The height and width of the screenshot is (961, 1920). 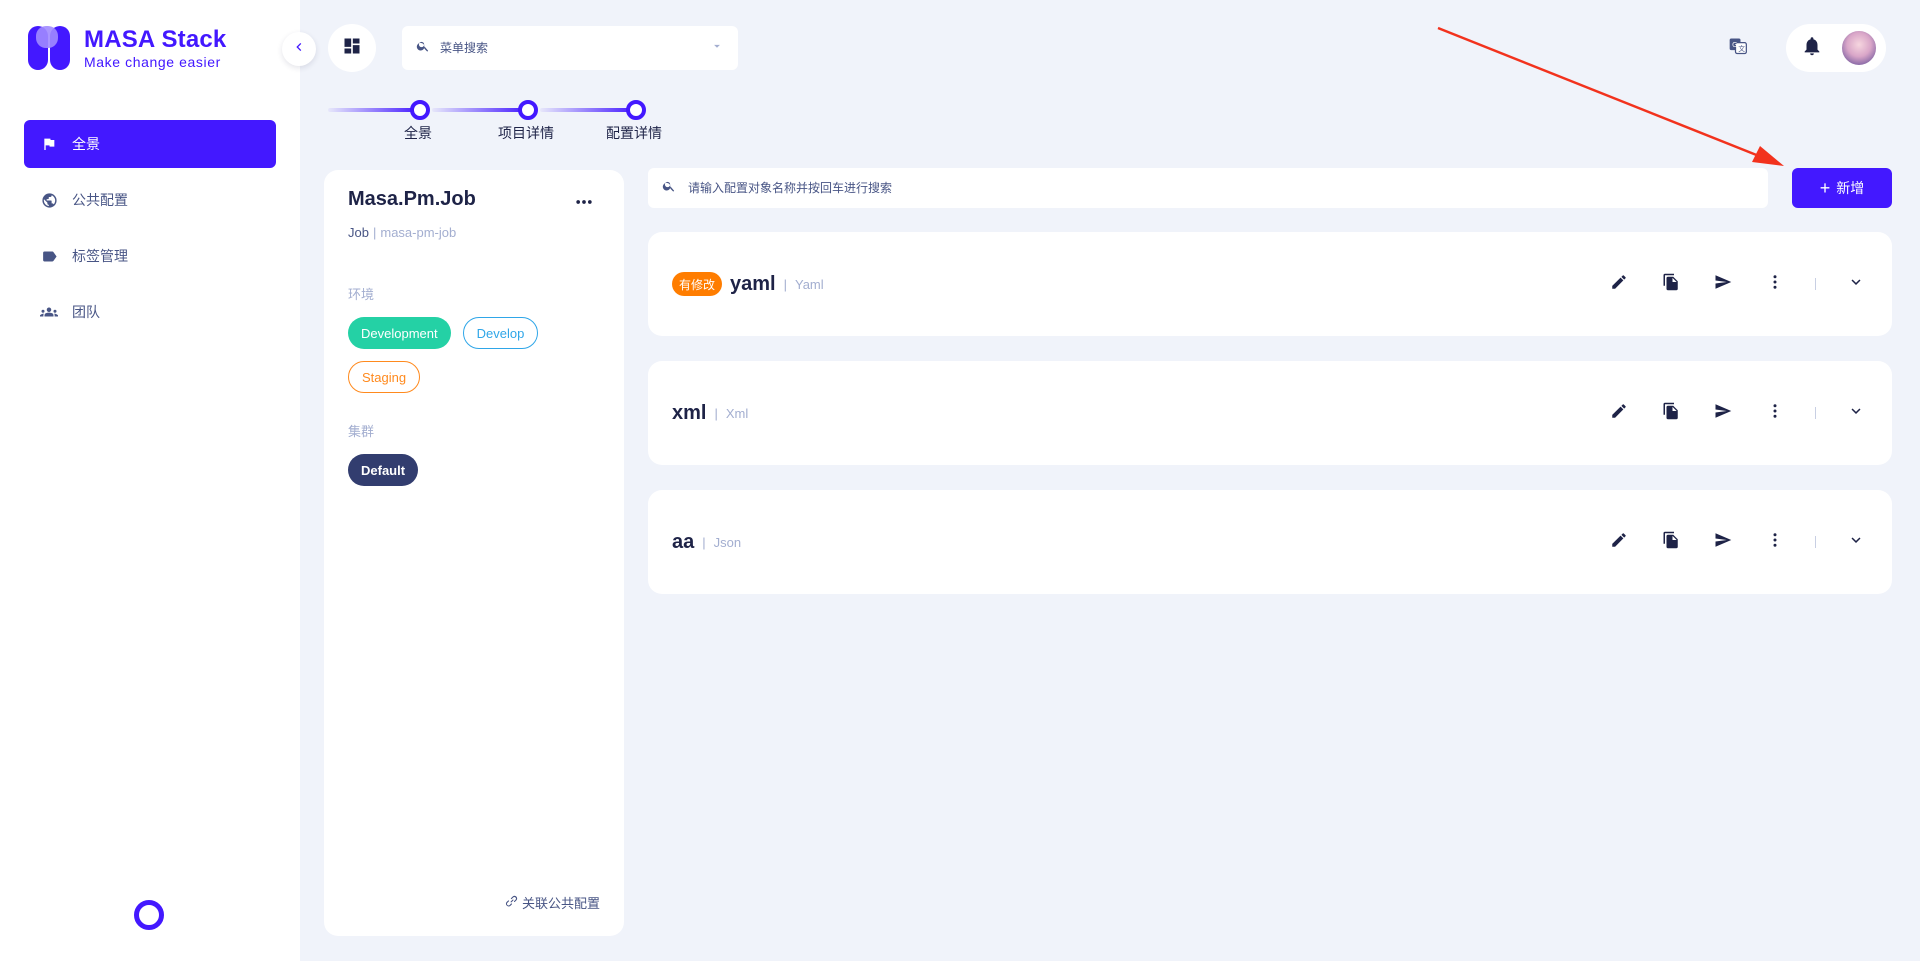 What do you see at coordinates (150, 256) in the screenshot?
I see `sidebar-item-label-management: 标签管理` at bounding box center [150, 256].